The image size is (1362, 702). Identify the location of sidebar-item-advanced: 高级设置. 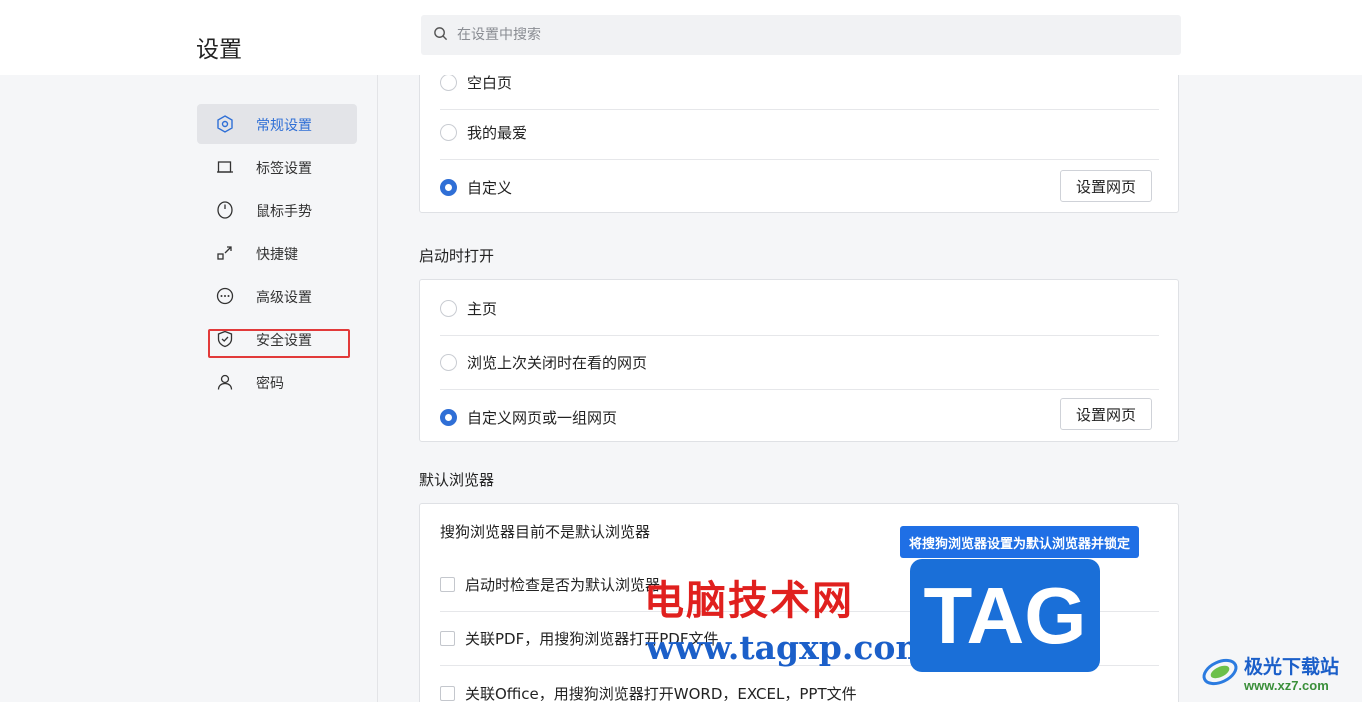
(277, 296).